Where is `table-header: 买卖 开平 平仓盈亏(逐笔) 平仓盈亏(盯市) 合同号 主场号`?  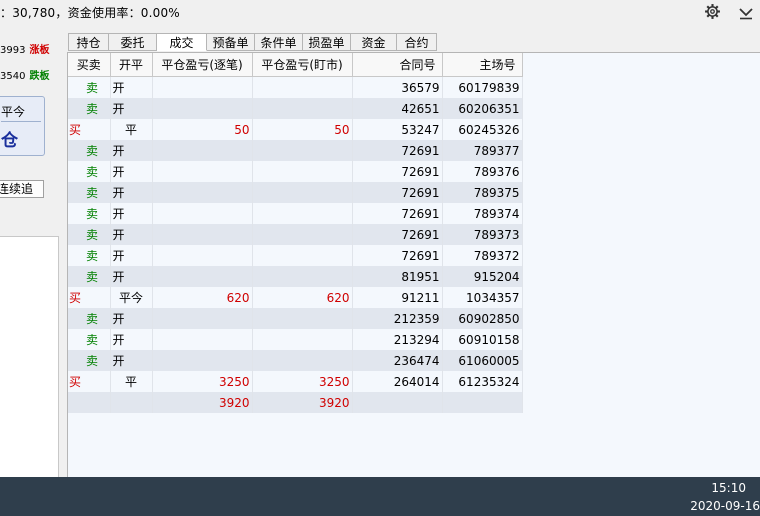
table-header: 买卖 开平 平仓盈亏(逐笔) 平仓盈亏(盯市) 合同号 主场号 is located at coordinates (295, 65).